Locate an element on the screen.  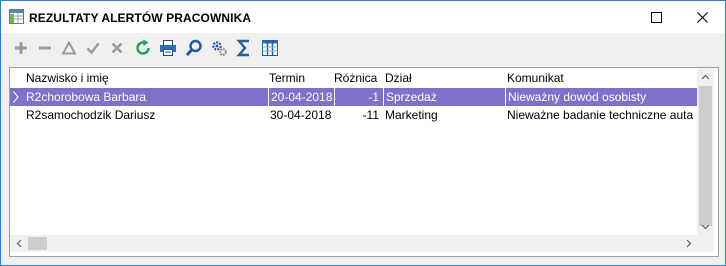
row-indicator-icon is located at coordinates (16, 98).